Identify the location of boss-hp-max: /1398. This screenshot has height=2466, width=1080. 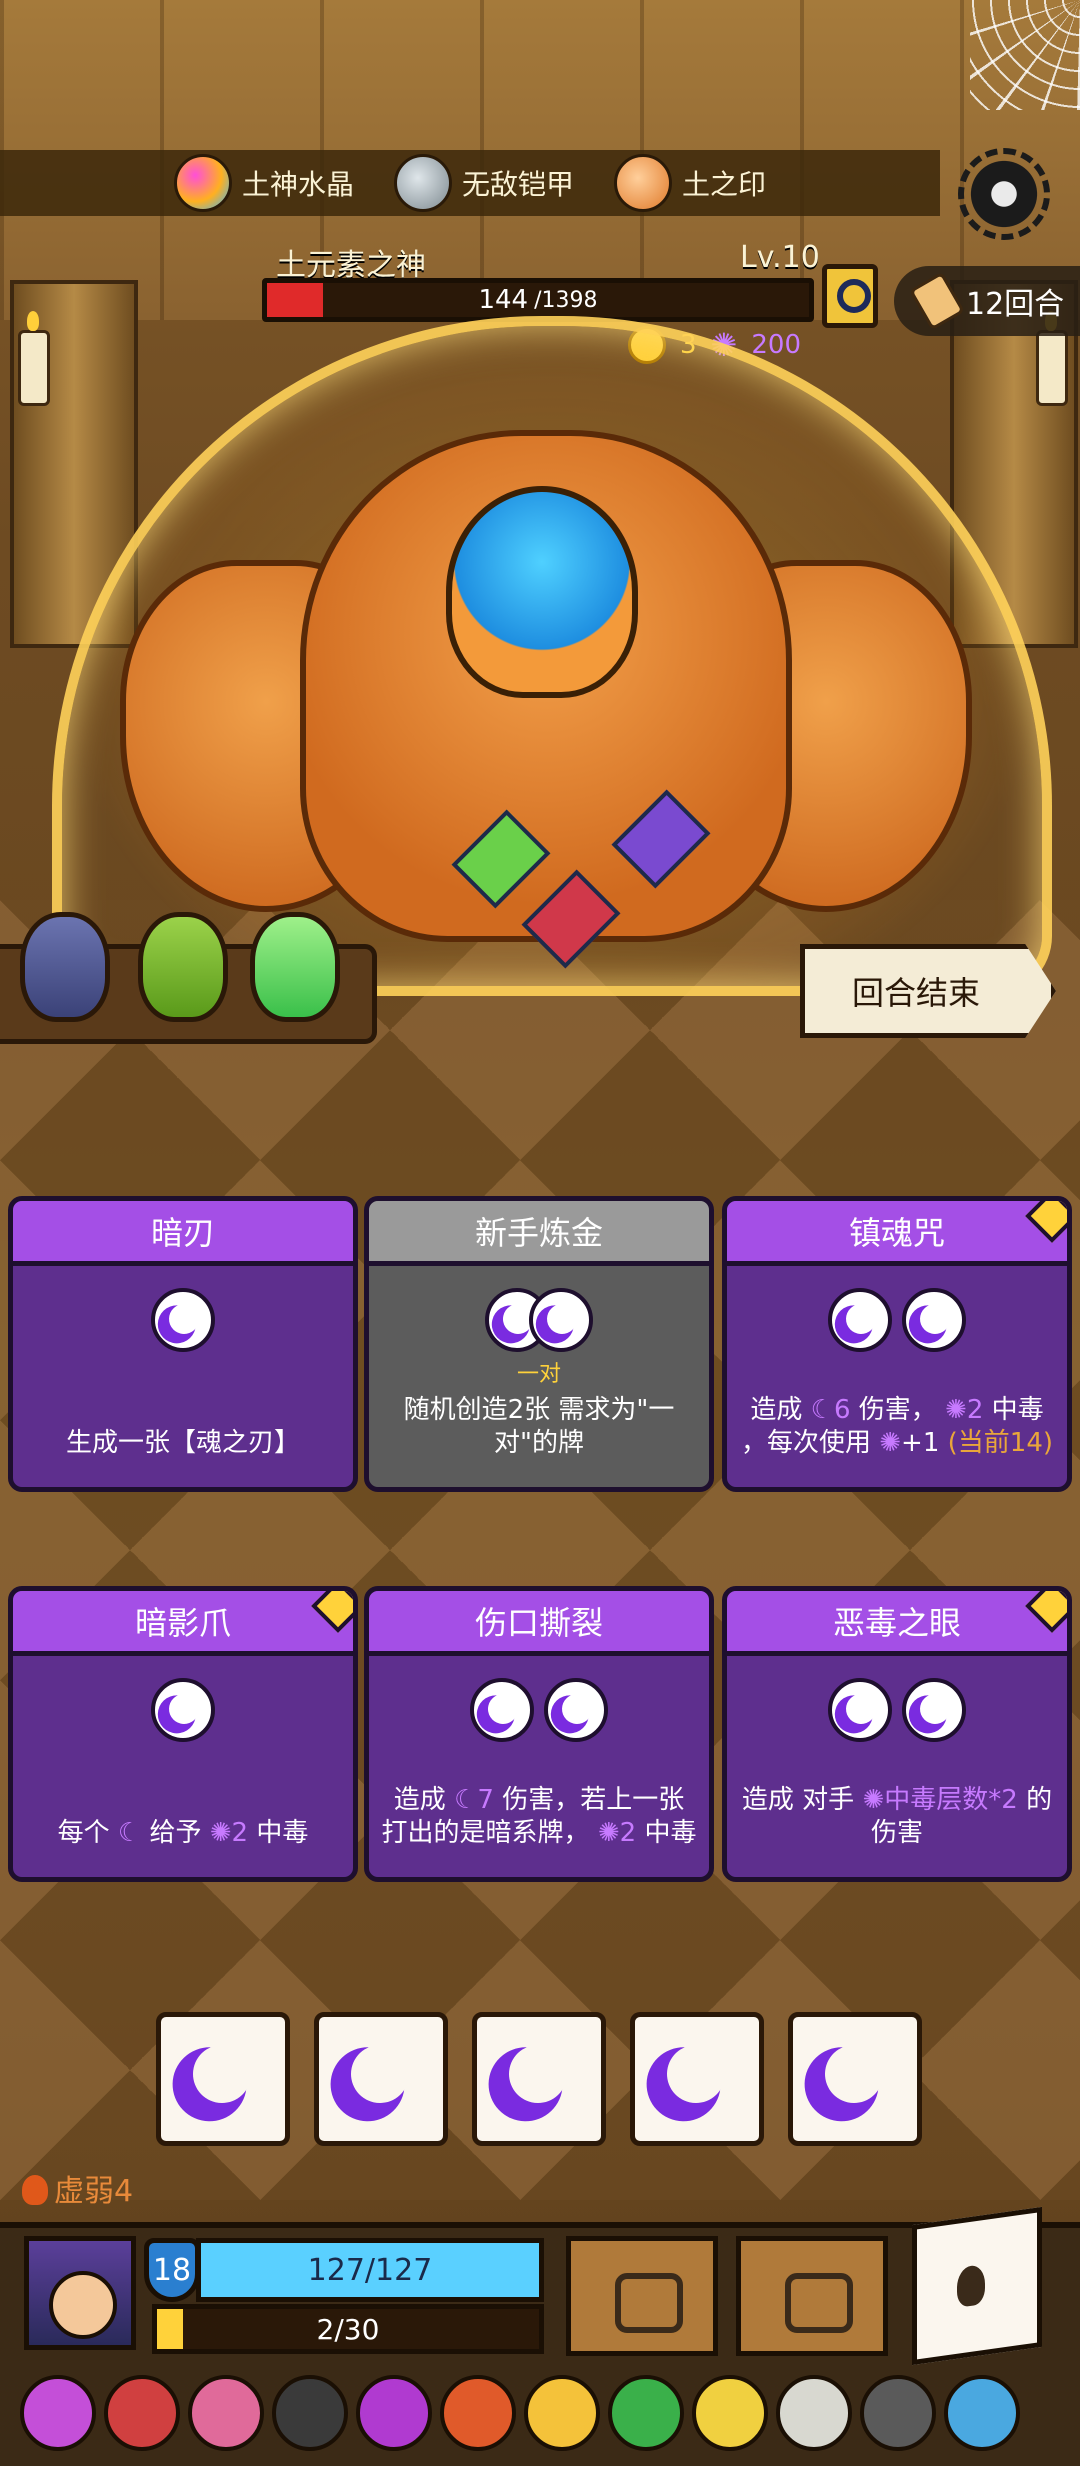
(566, 300).